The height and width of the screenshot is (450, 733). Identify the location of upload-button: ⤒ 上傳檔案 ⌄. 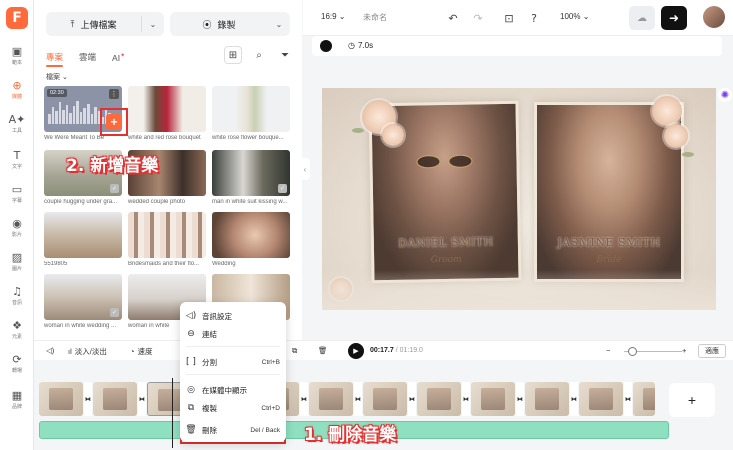
(105, 24).